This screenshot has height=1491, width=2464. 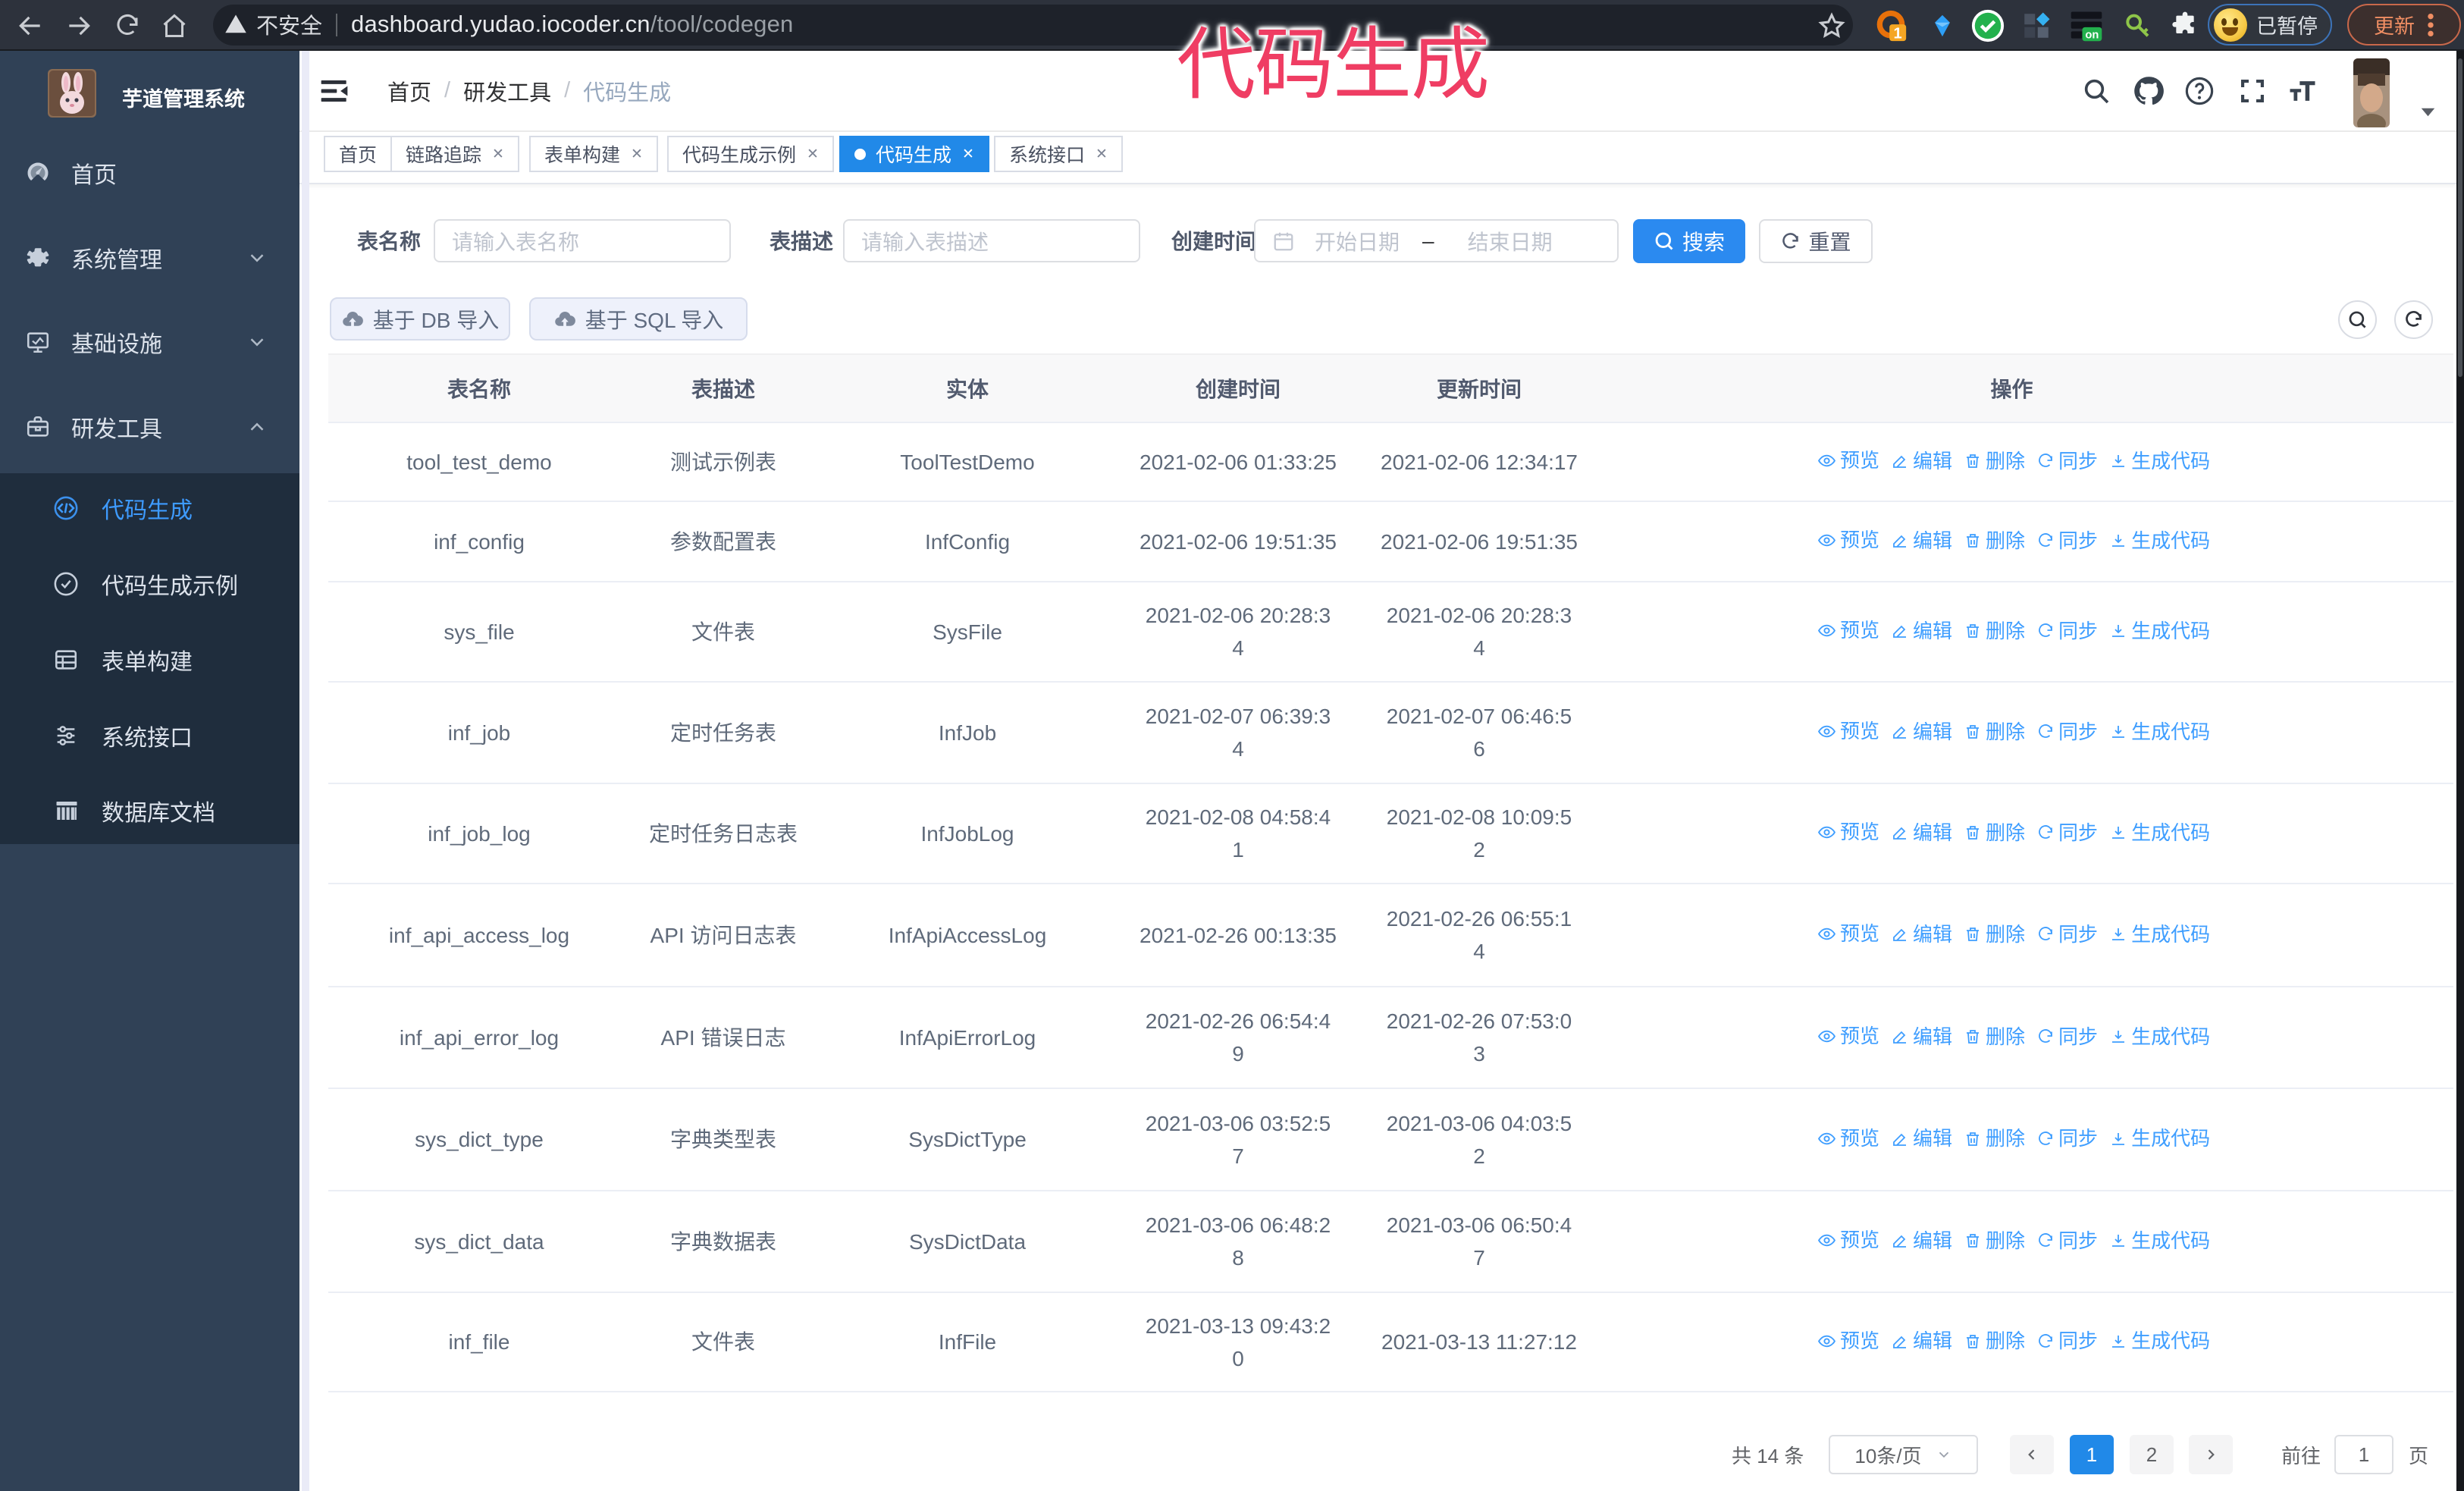 What do you see at coordinates (2092, 35) in the screenshot?
I see `svg-text: on` at bounding box center [2092, 35].